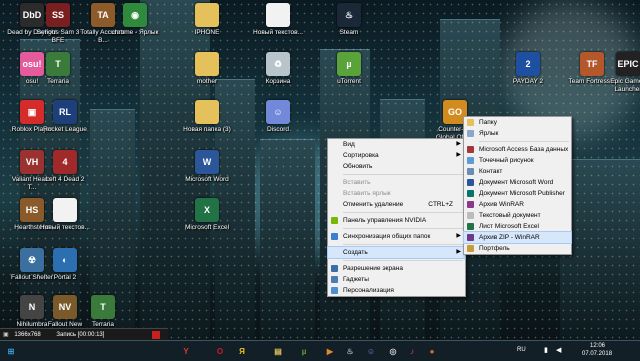 This screenshot has width=640, height=361. Describe the element at coordinates (517, 182) in the screenshot. I see `menu-item: Документ Microsoft Word` at that location.